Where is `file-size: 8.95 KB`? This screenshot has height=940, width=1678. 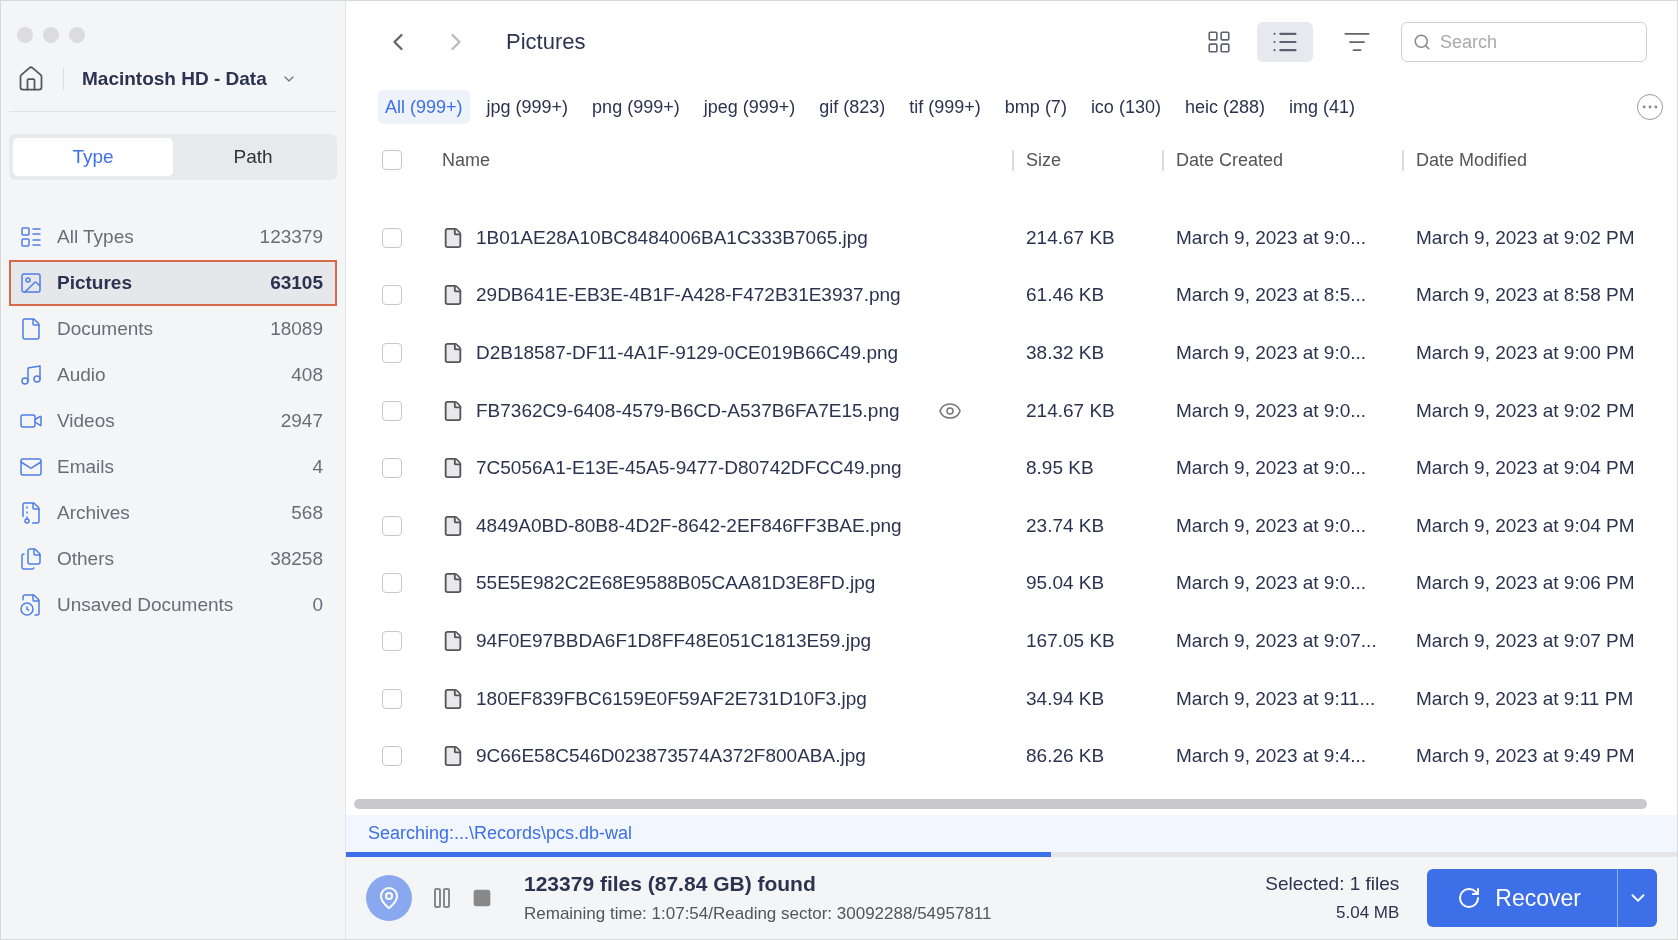 file-size: 8.95 KB is located at coordinates (1060, 468).